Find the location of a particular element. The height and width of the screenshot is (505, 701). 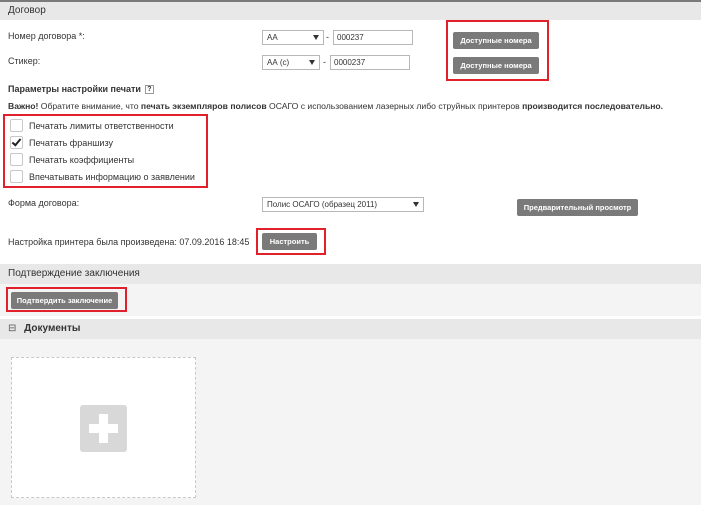

confirm-button: Подтвердить заключение is located at coordinates (64, 300).